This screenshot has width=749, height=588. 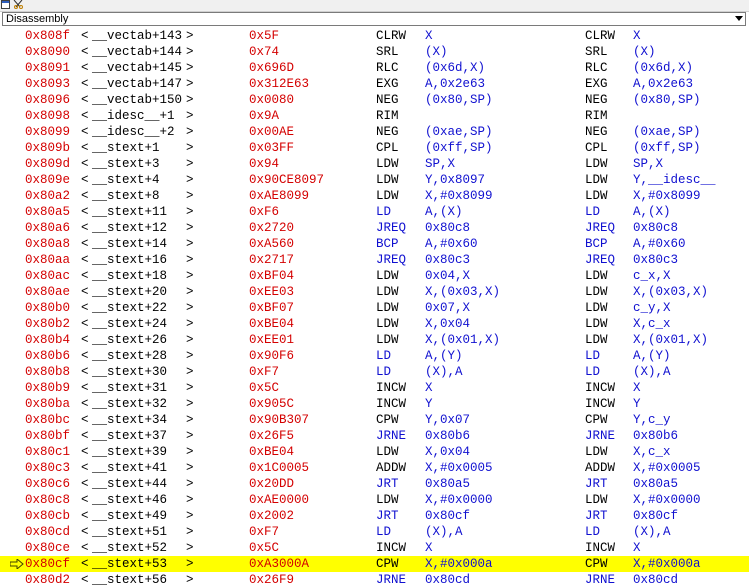 What do you see at coordinates (374, 164) in the screenshot?
I see `instruction-row: 0x809d < __stext+3 >0x94 LDW SP,X LDW SP,X` at bounding box center [374, 164].